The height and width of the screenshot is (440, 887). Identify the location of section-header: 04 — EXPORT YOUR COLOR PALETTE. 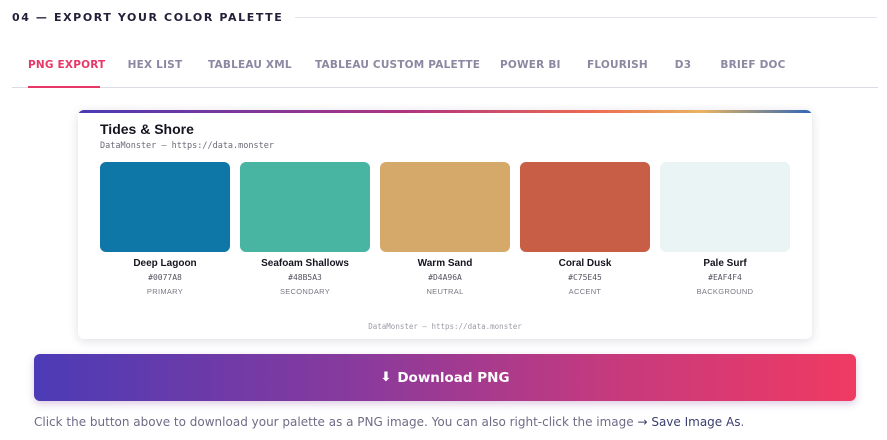
(444, 17).